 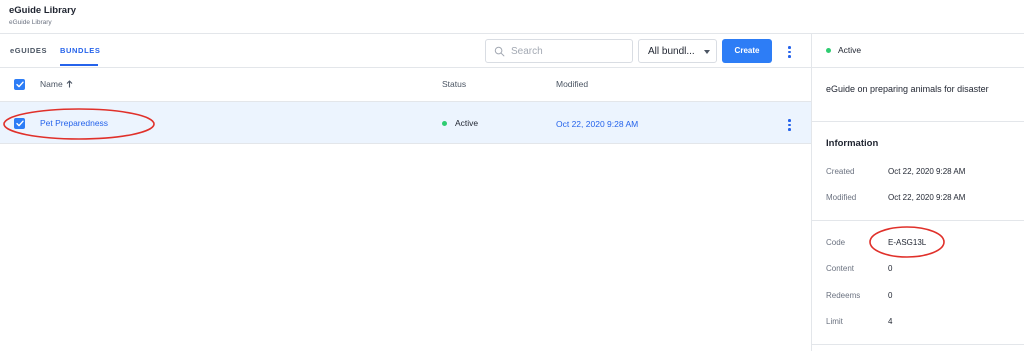 What do you see at coordinates (840, 268) in the screenshot?
I see `content-label: Content` at bounding box center [840, 268].